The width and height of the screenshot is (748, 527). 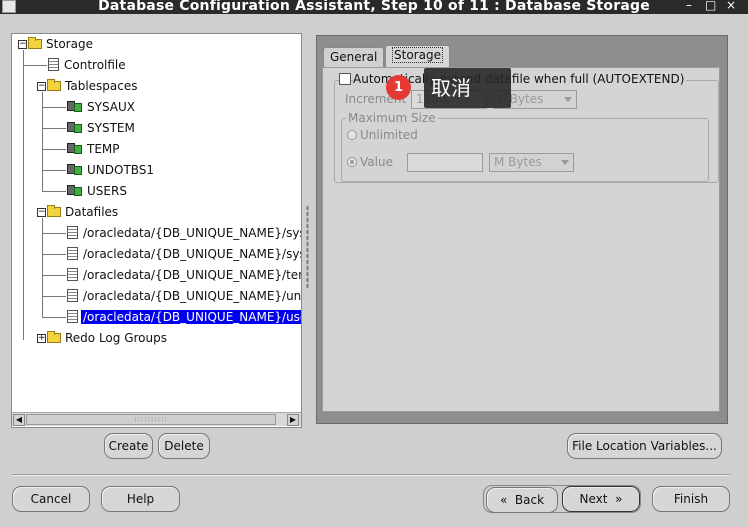 I want to click on next-icon: », so click(x=619, y=499).